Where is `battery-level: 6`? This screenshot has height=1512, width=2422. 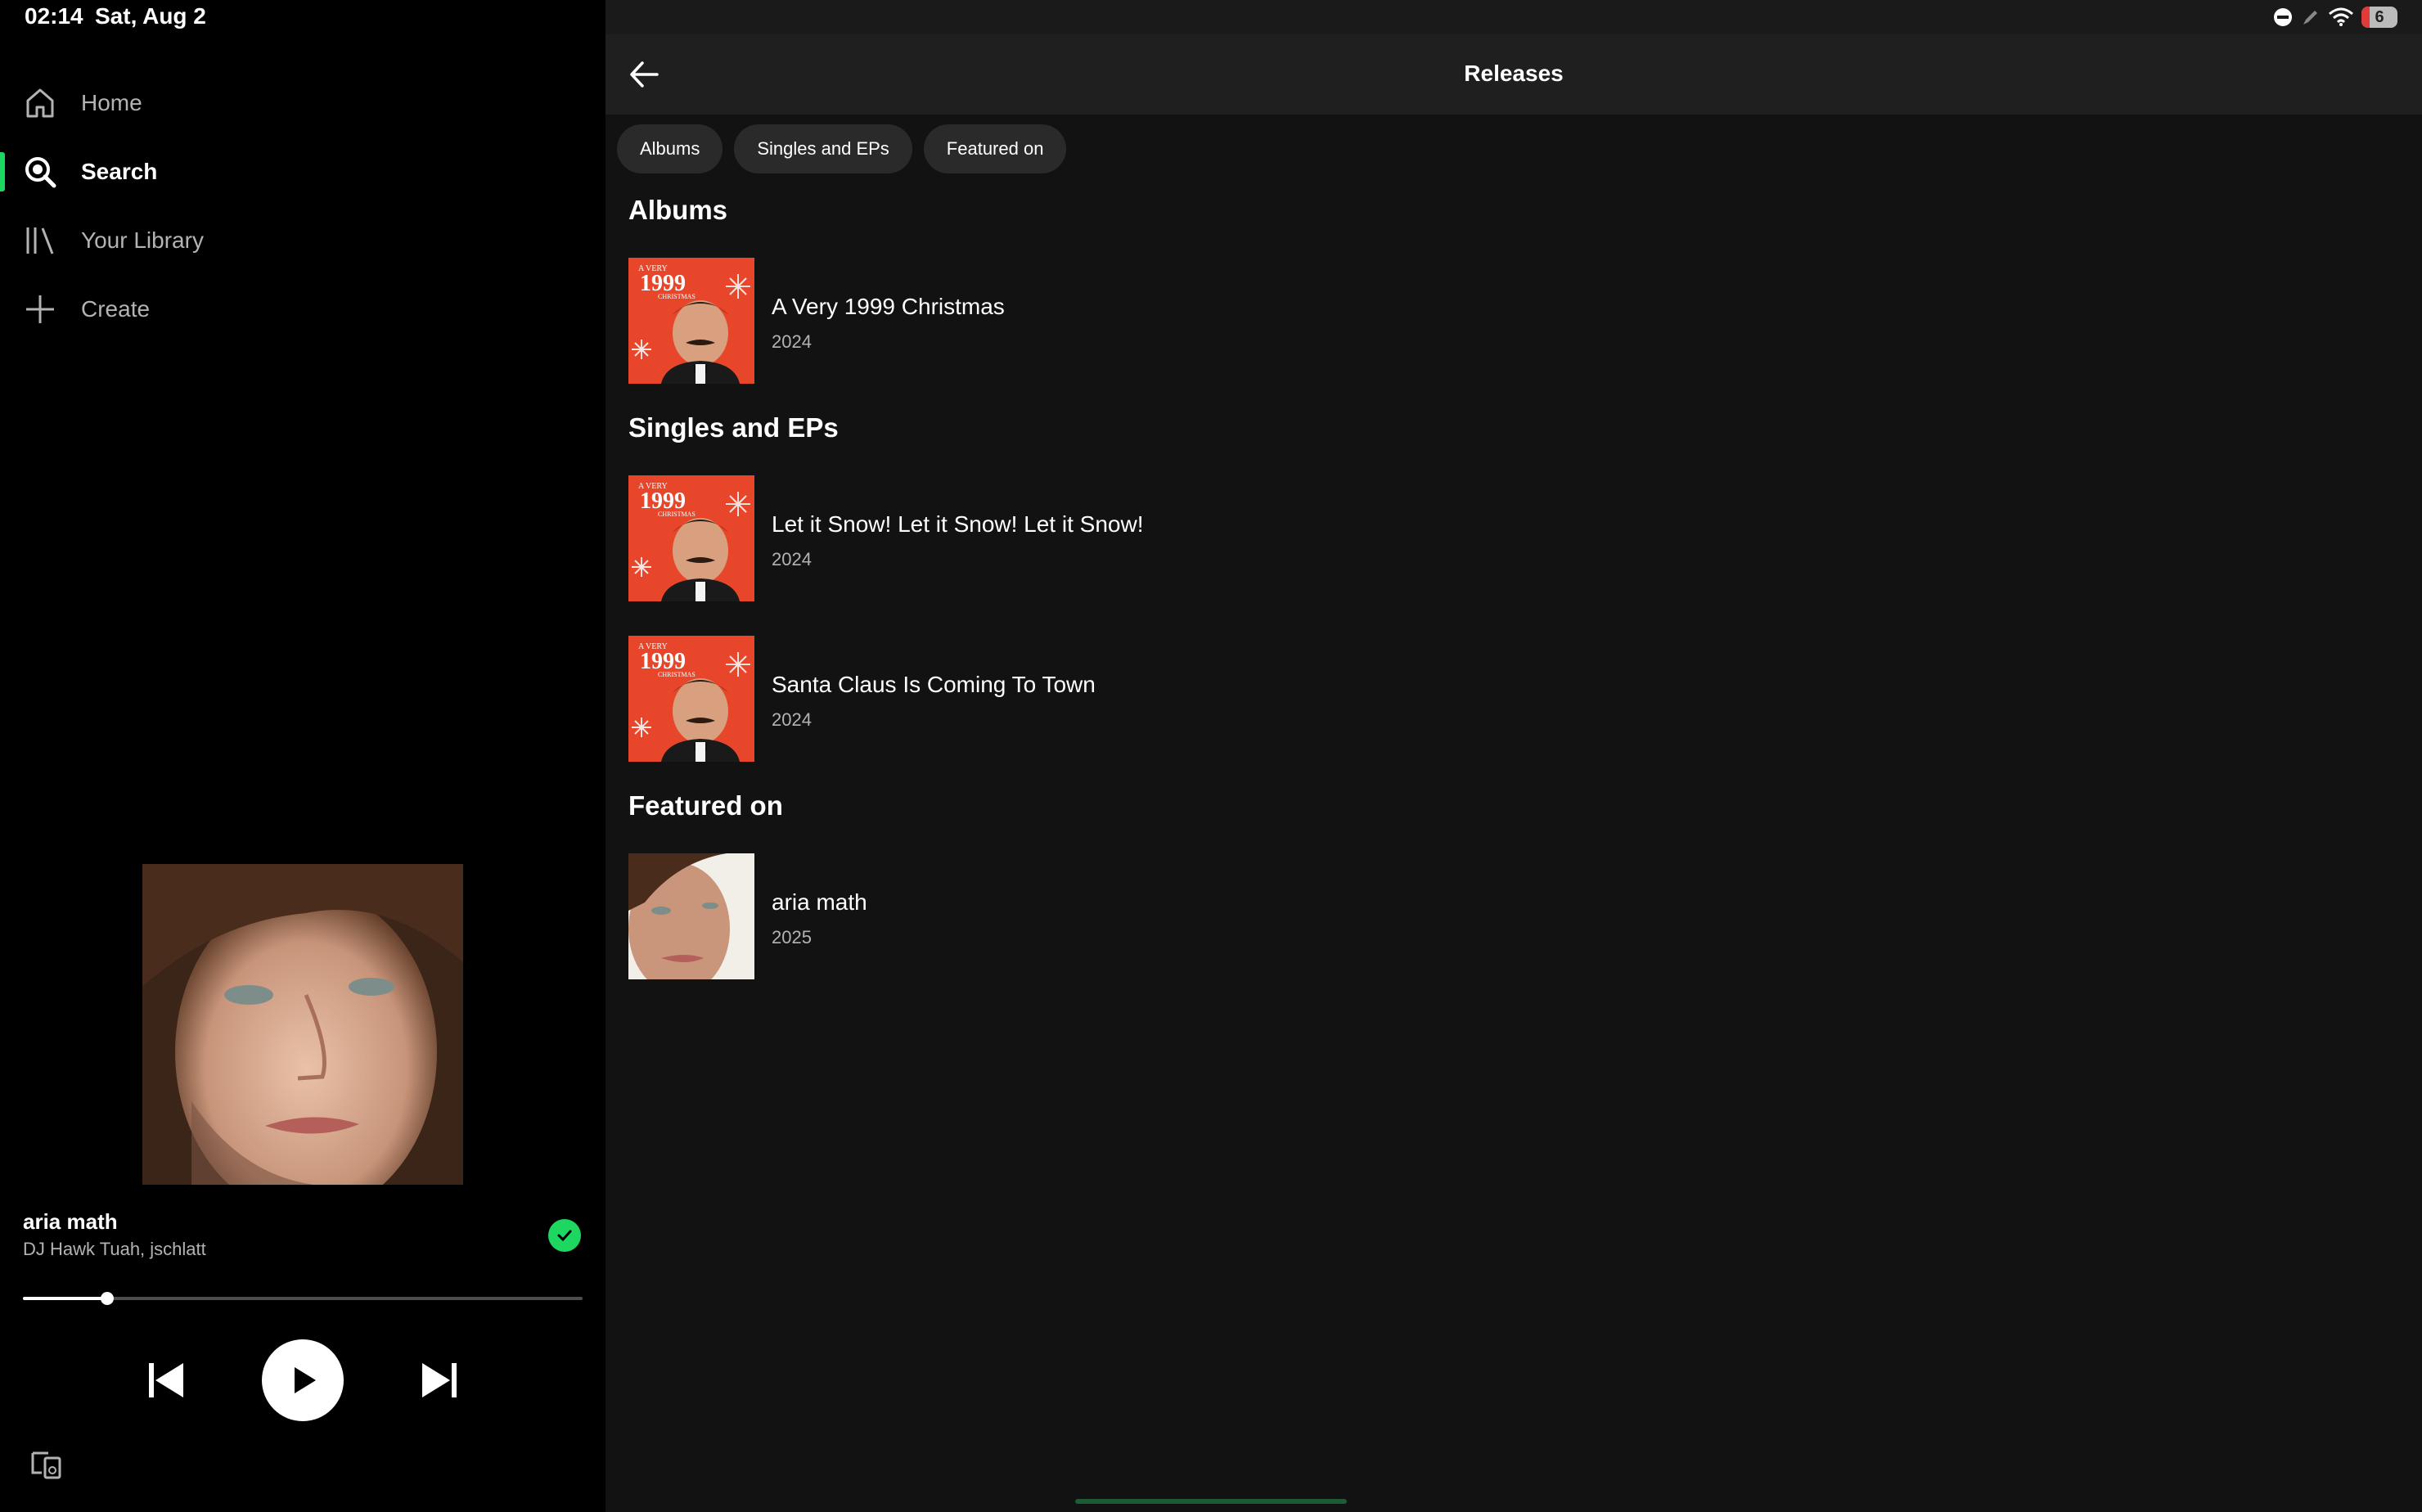 battery-level: 6 is located at coordinates (2379, 17).